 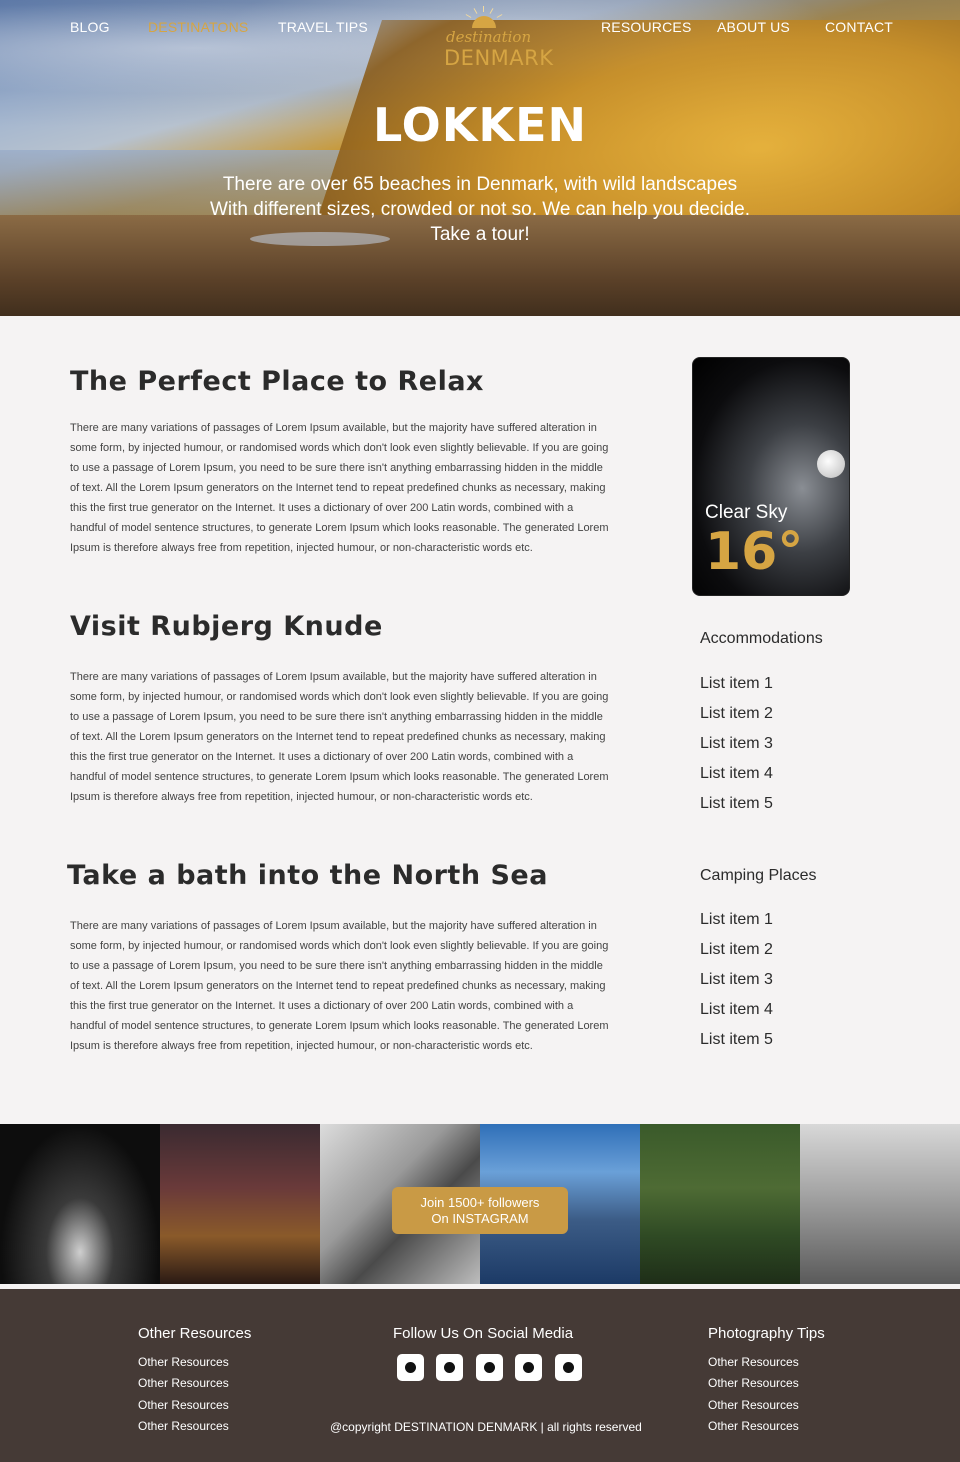 I want to click on hero-line-3: Take a tour!, so click(x=480, y=234).